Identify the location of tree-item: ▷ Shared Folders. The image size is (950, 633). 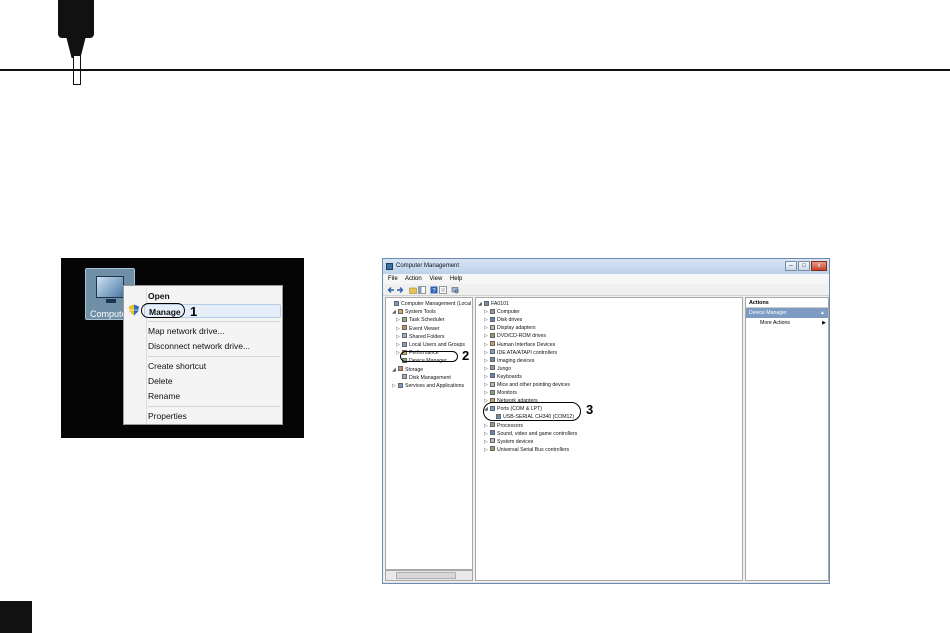
(420, 337).